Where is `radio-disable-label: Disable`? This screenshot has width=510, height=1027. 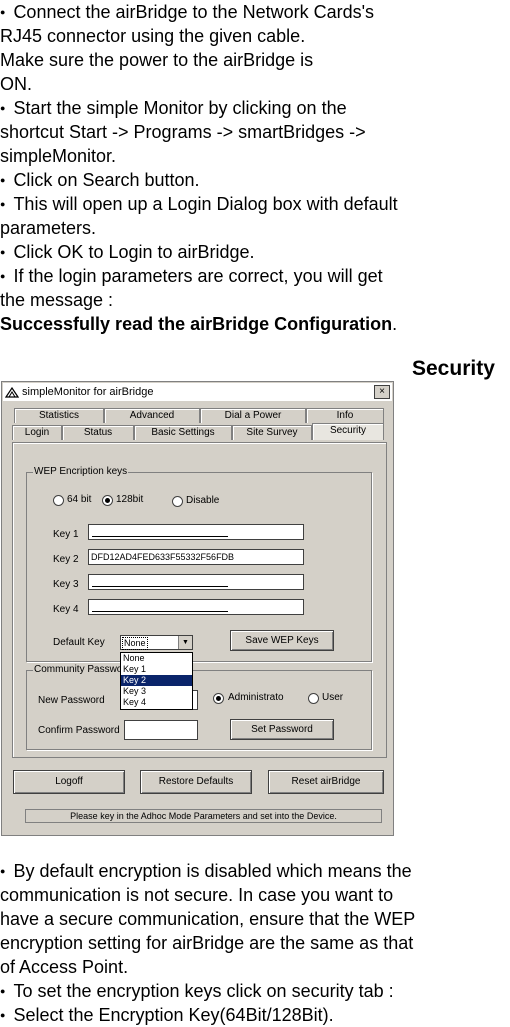 radio-disable-label: Disable is located at coordinates (203, 500).